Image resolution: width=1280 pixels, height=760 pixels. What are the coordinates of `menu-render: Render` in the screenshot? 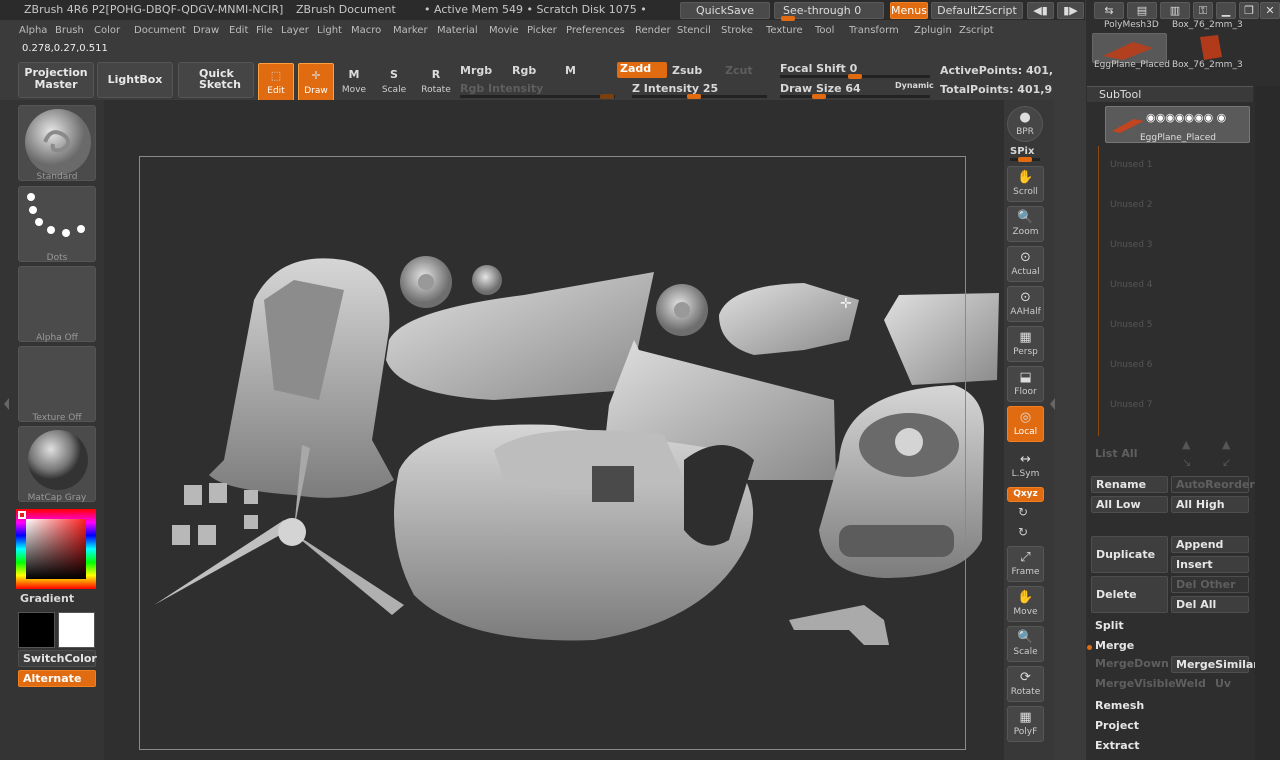 It's located at (653, 30).